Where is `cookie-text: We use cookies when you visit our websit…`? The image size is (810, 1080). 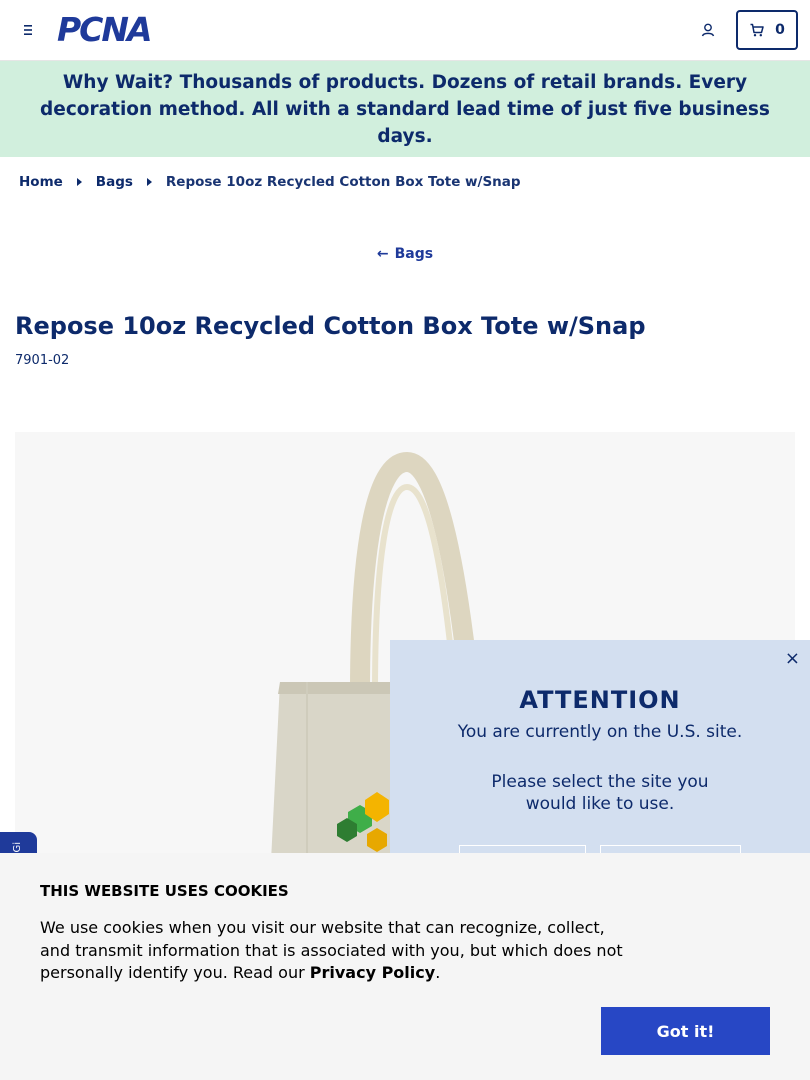
cookie-text: We use cookies when you visit our websit… is located at coordinates (335, 951).